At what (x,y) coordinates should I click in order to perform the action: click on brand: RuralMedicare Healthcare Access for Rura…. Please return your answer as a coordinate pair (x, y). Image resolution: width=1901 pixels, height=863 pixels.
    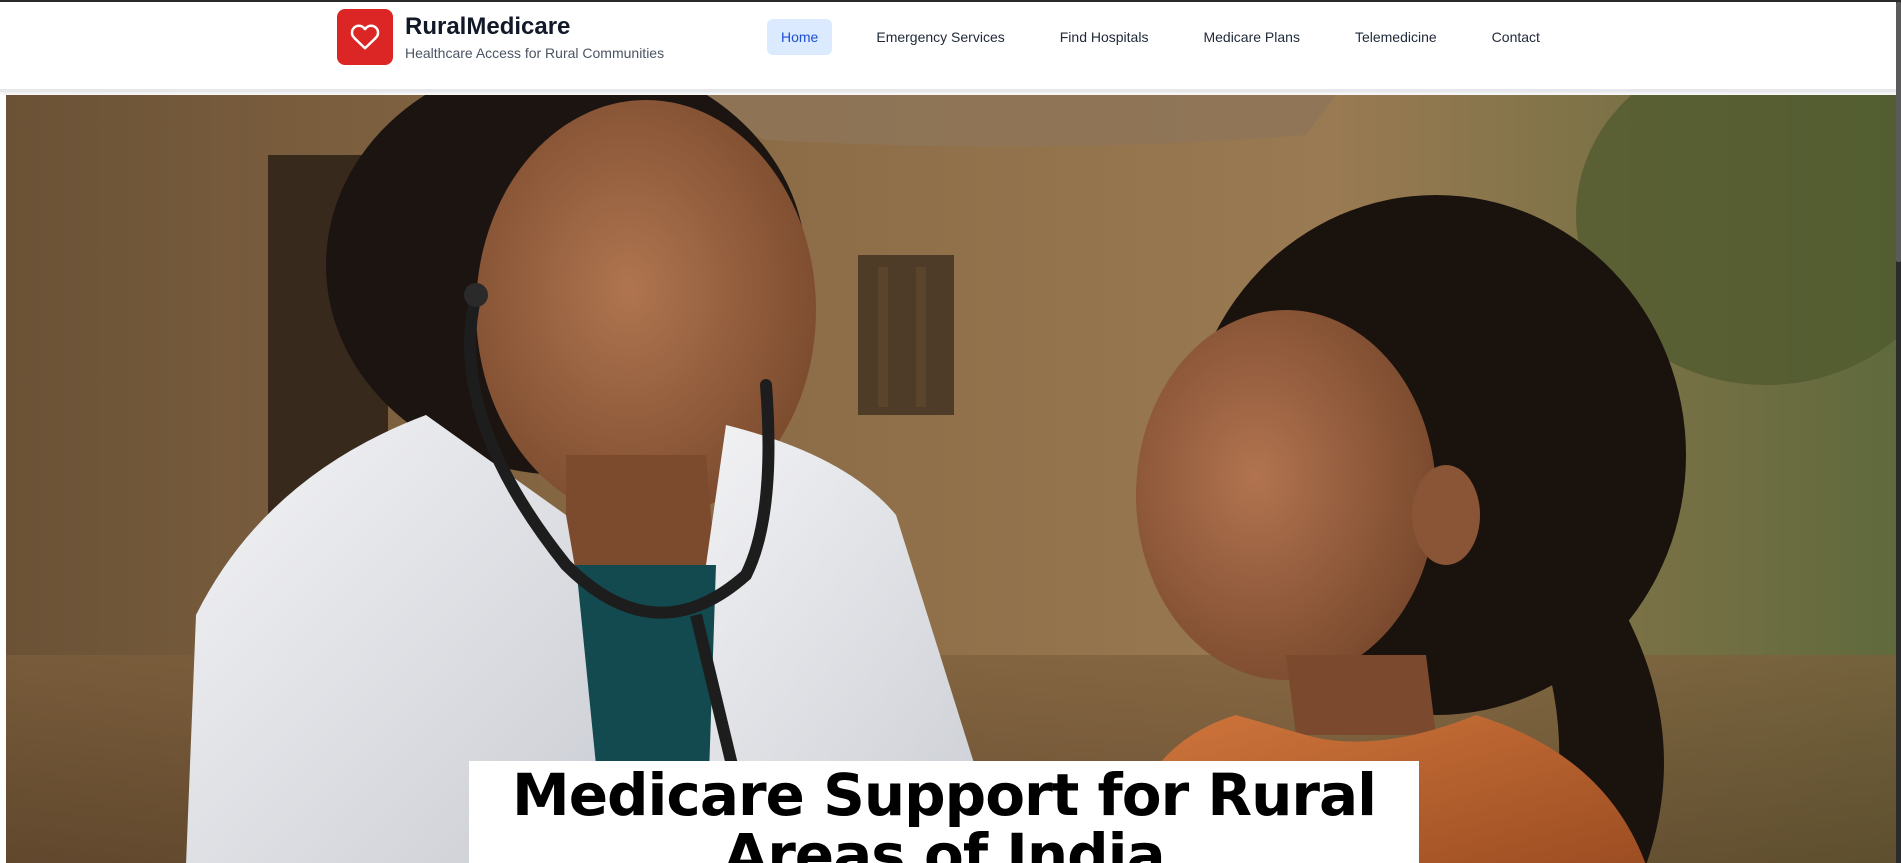
    Looking at the image, I should click on (500, 37).